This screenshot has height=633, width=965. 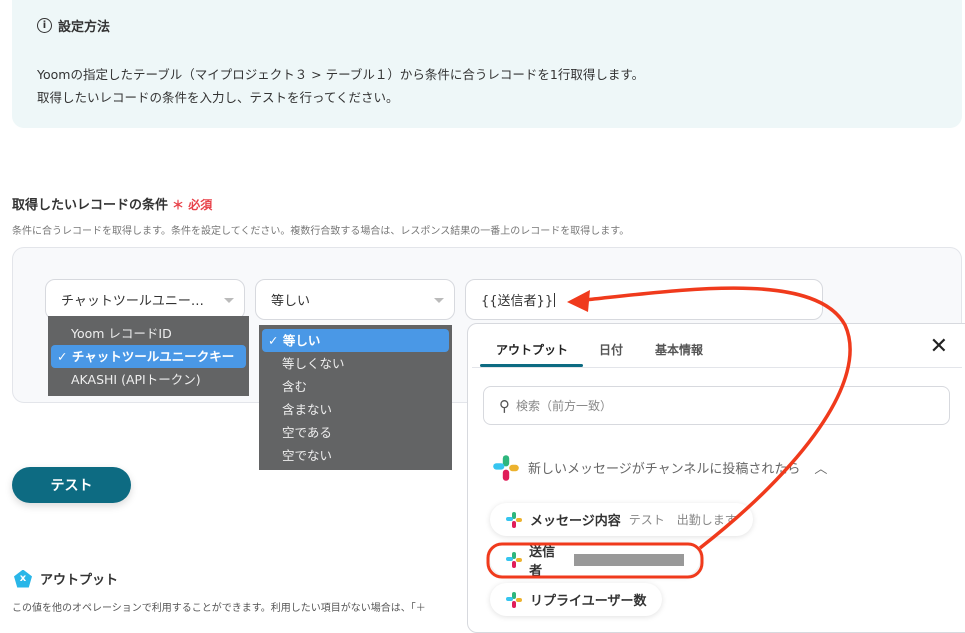 What do you see at coordinates (79, 580) in the screenshot?
I see `output-title-text: アウトプット` at bounding box center [79, 580].